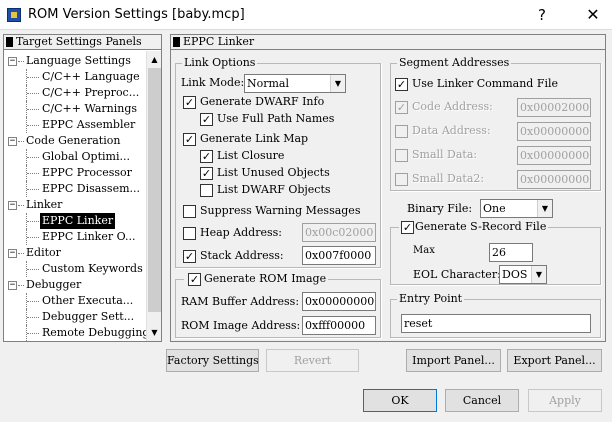  Describe the element at coordinates (206, 156) in the screenshot. I see `list-closure-checkbox: ✓` at that location.